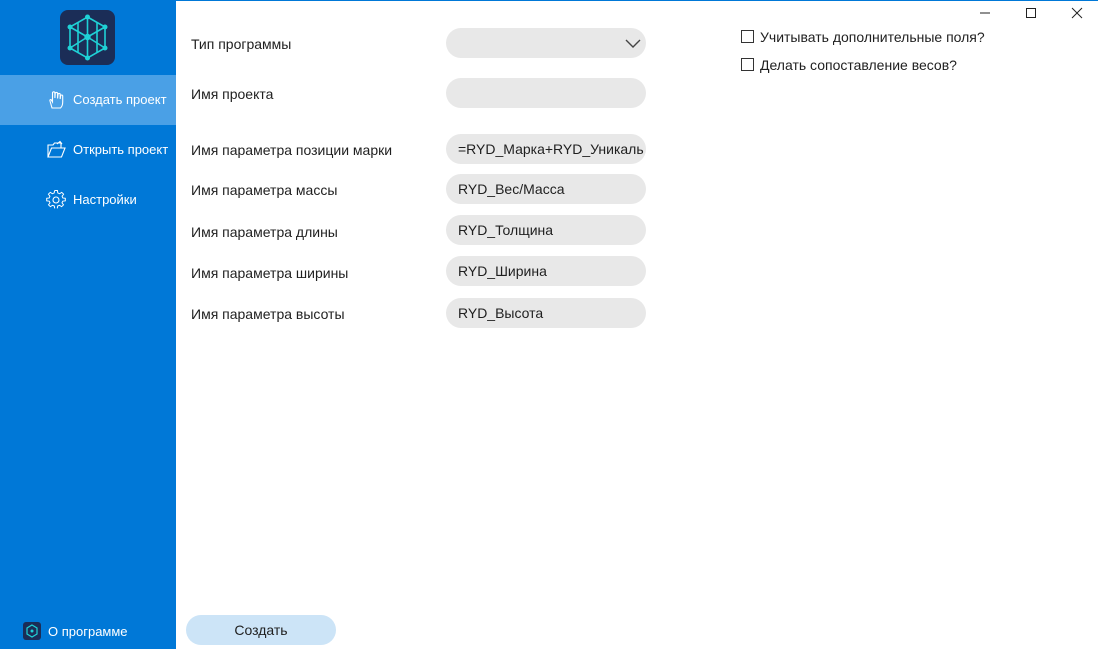 Image resolution: width=1098 pixels, height=649 pixels. Describe the element at coordinates (546, 189) in the screenshot. I see `mass-param-input: RYD_Вес/Масса` at that location.